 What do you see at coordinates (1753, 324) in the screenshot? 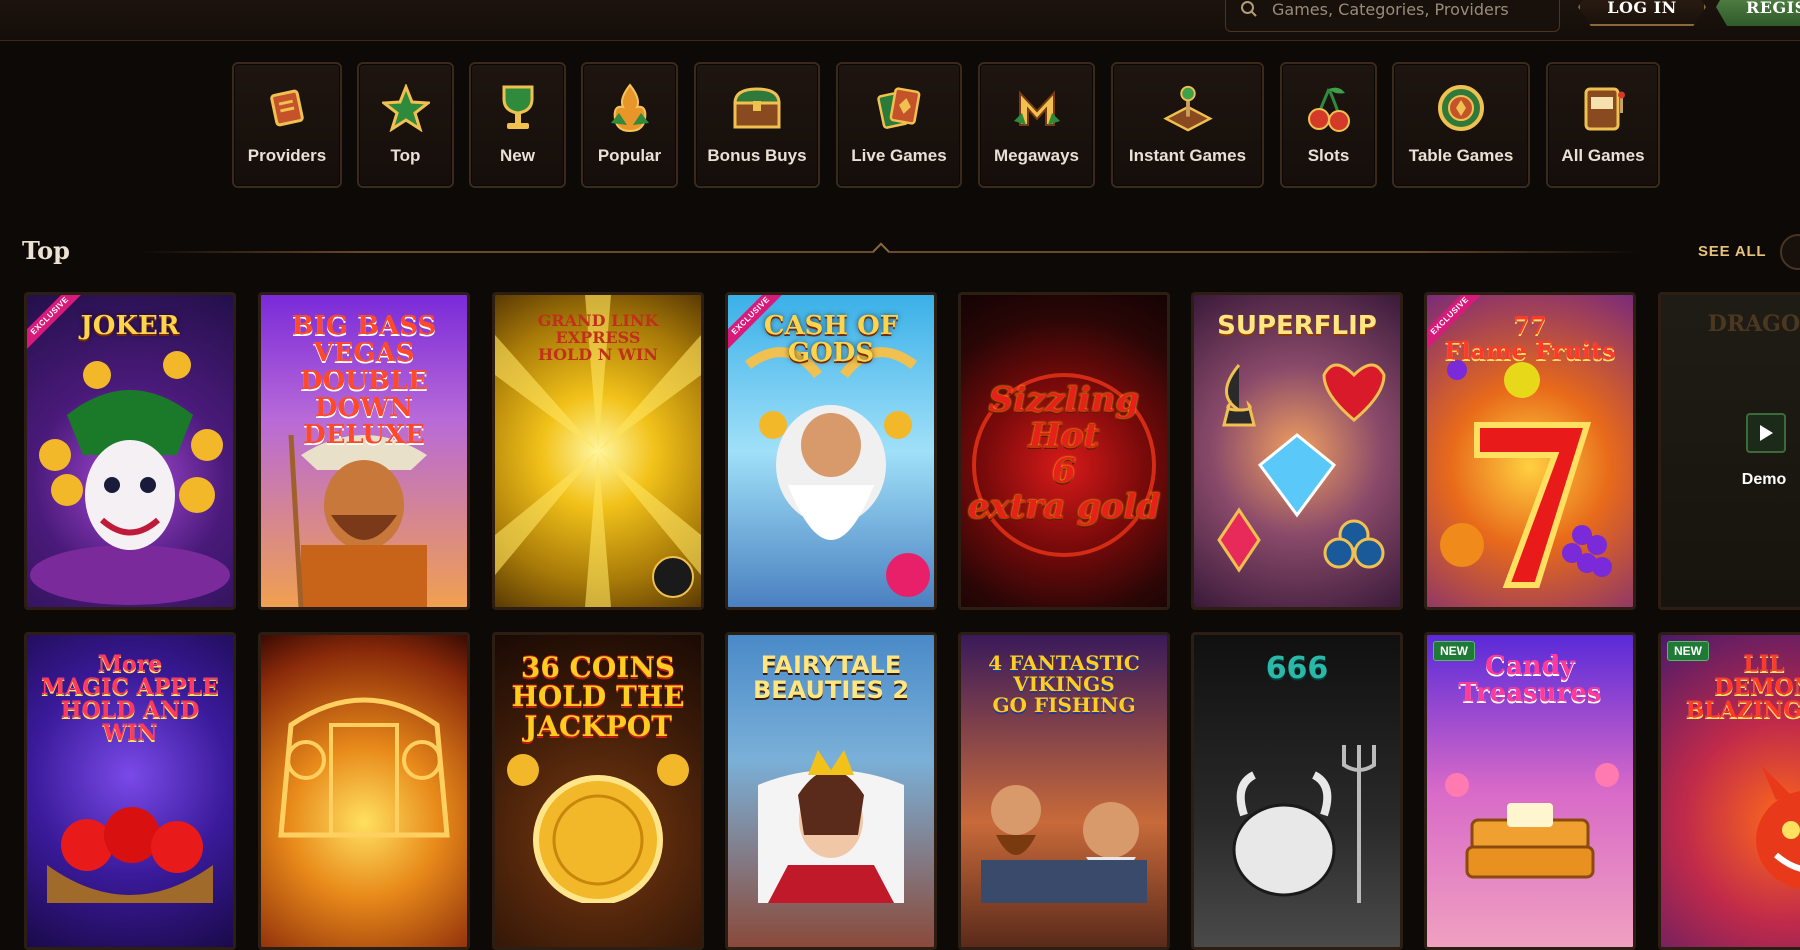
I see `game-title: DRAGON` at bounding box center [1753, 324].